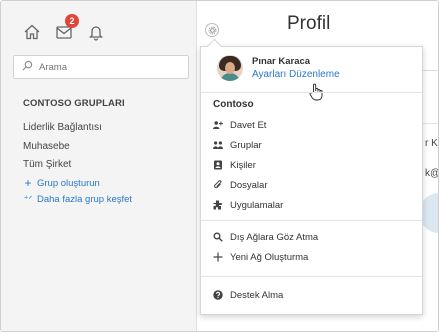  Describe the element at coordinates (248, 125) in the screenshot. I see `menu-item-label: Davet Et` at that location.